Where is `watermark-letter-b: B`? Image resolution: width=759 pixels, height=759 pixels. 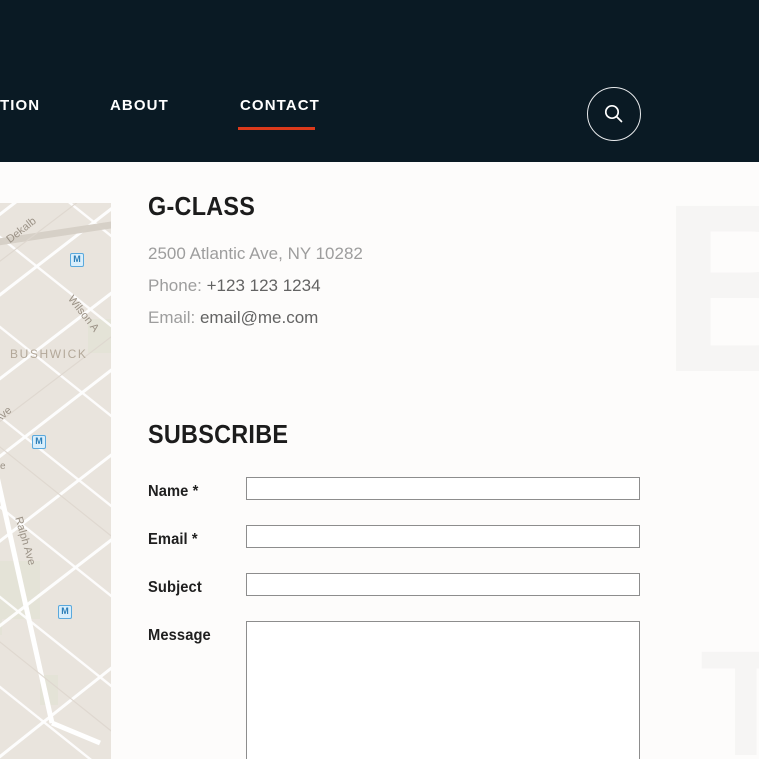 watermark-letter-b: B is located at coordinates (709, 288).